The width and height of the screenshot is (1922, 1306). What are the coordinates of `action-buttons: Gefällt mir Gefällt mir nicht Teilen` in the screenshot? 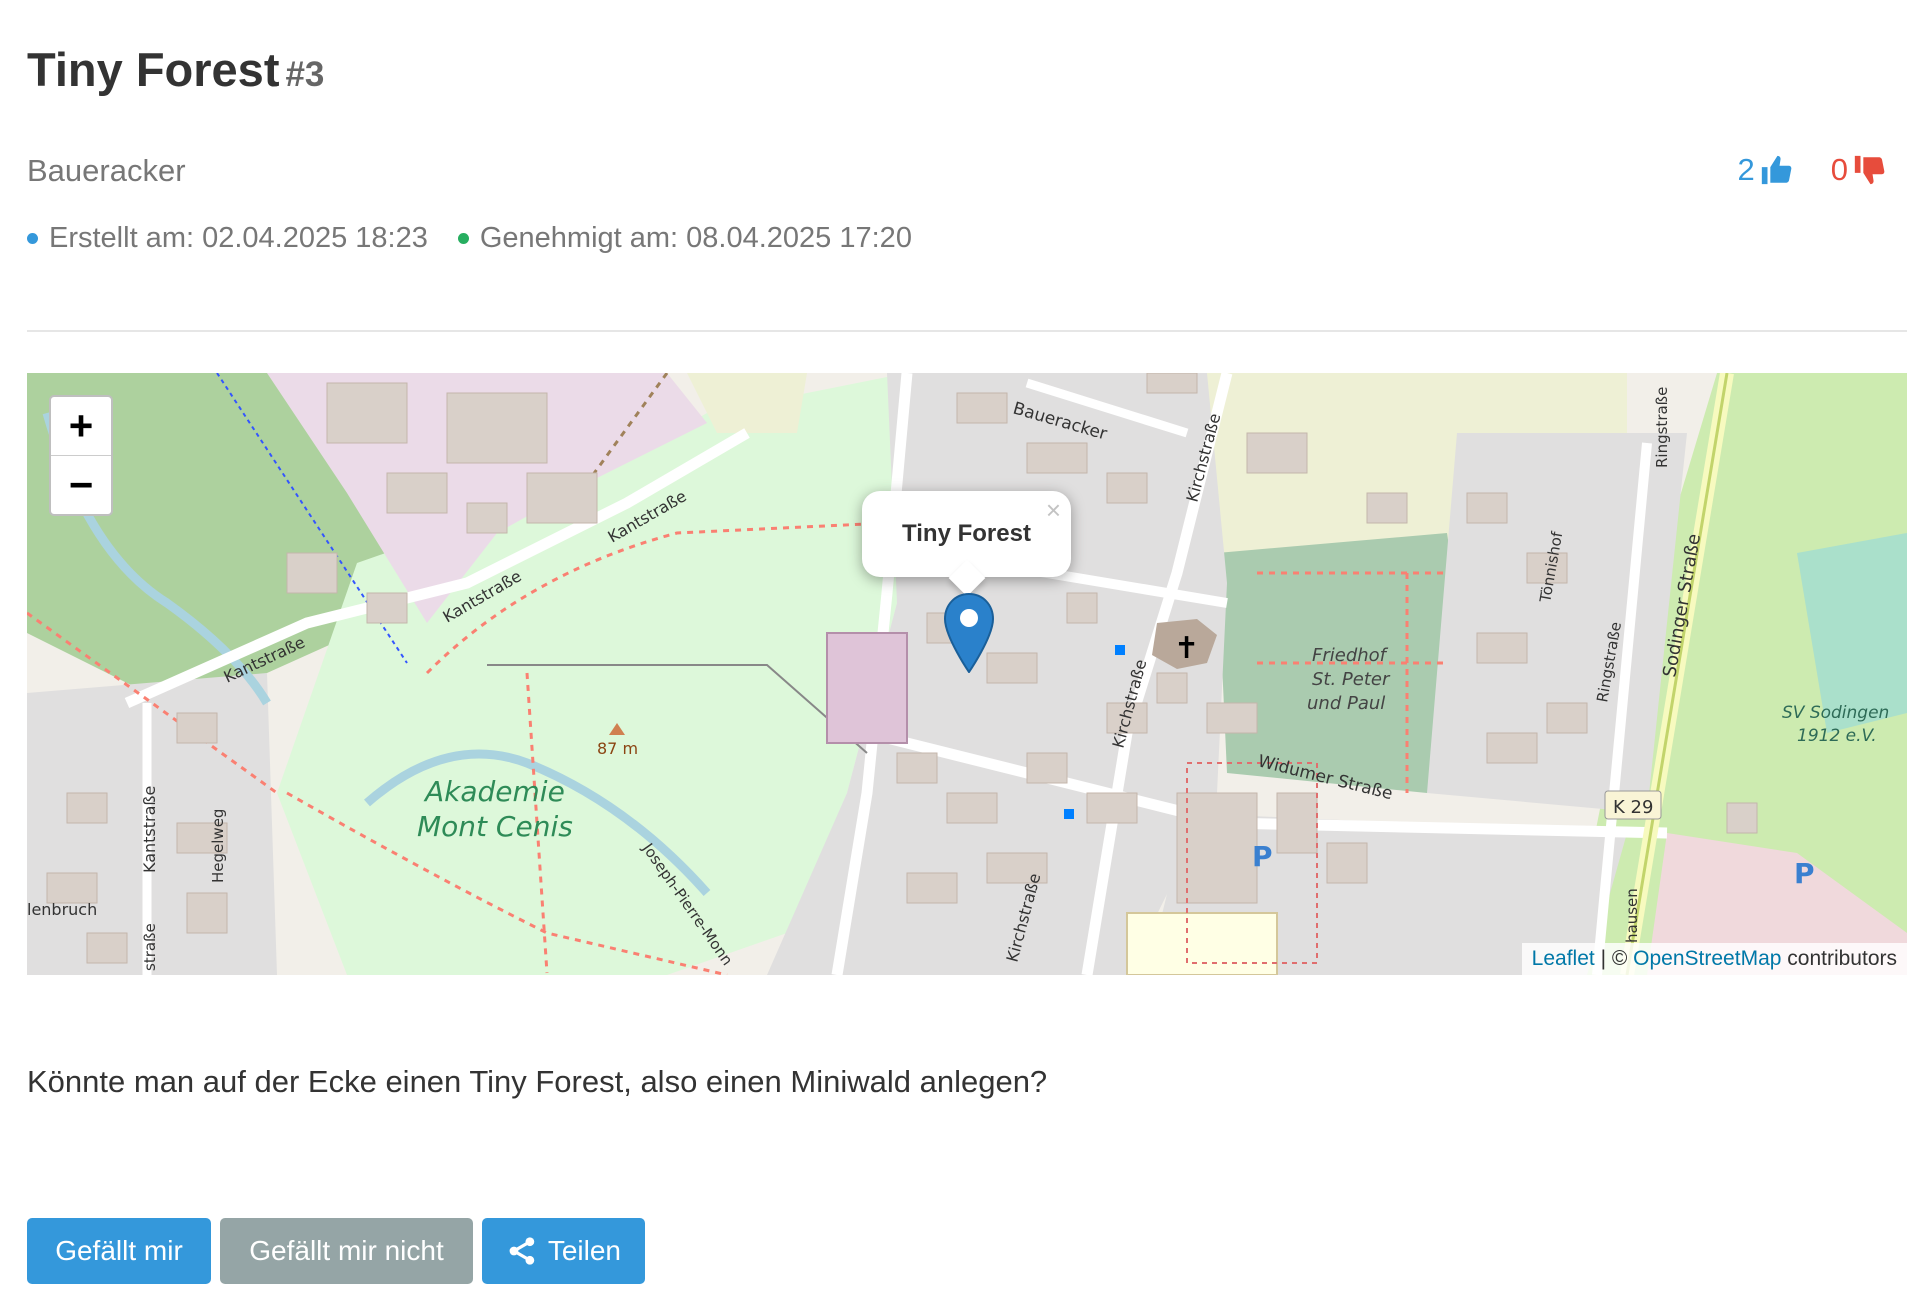 It's located at (336, 1251).